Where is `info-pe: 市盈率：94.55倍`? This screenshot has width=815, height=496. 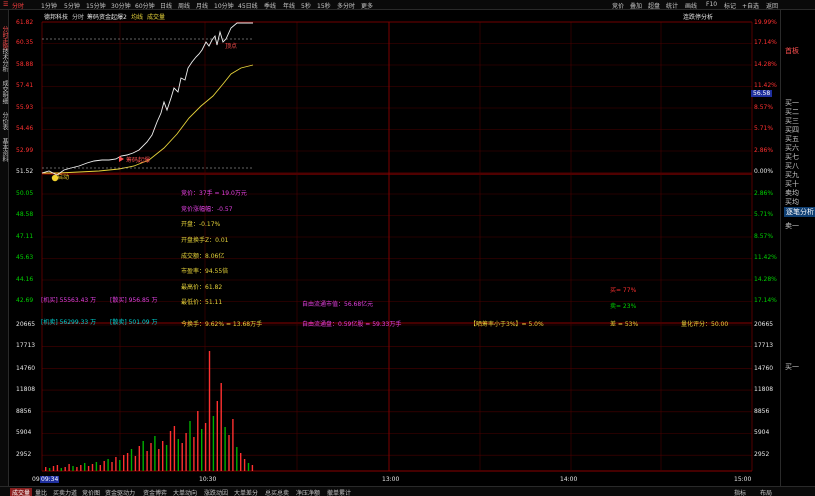
info-pe: 市盈率：94.55倍 is located at coordinates (205, 271).